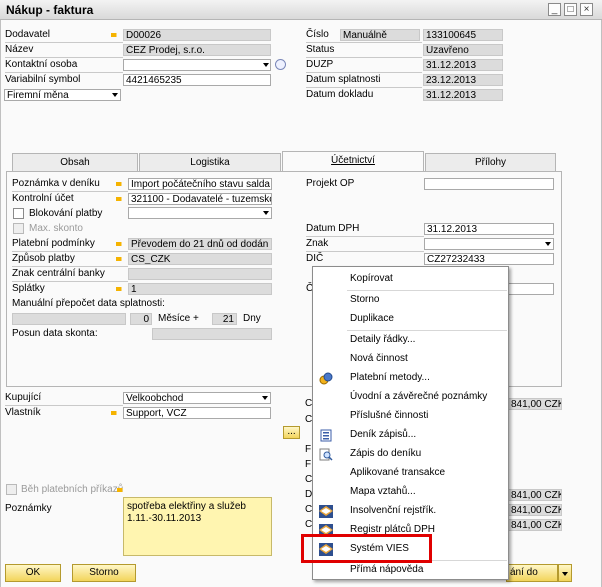  What do you see at coordinates (200, 199) in the screenshot?
I see `kontrolni-ucet-field: 321100 - Dodavatelé - tuzemsko` at bounding box center [200, 199].